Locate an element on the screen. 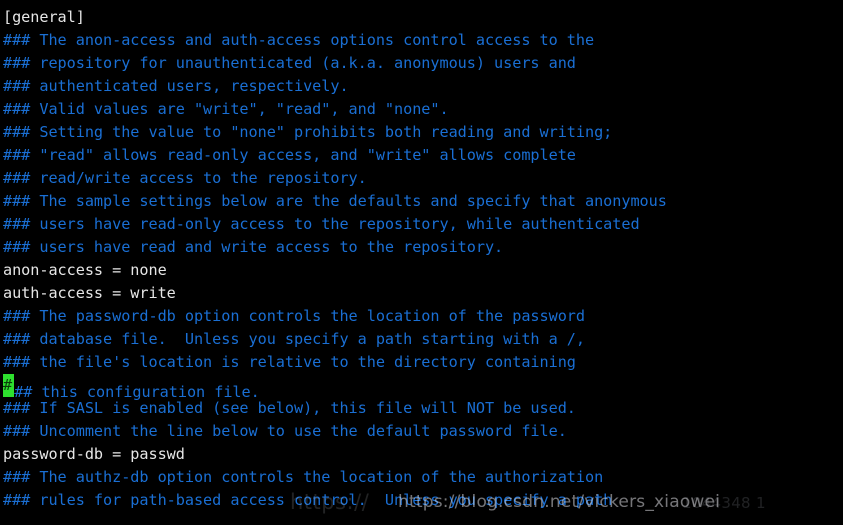 The image size is (843, 525). terminal-line: anon-access = none is located at coordinates (85, 270).